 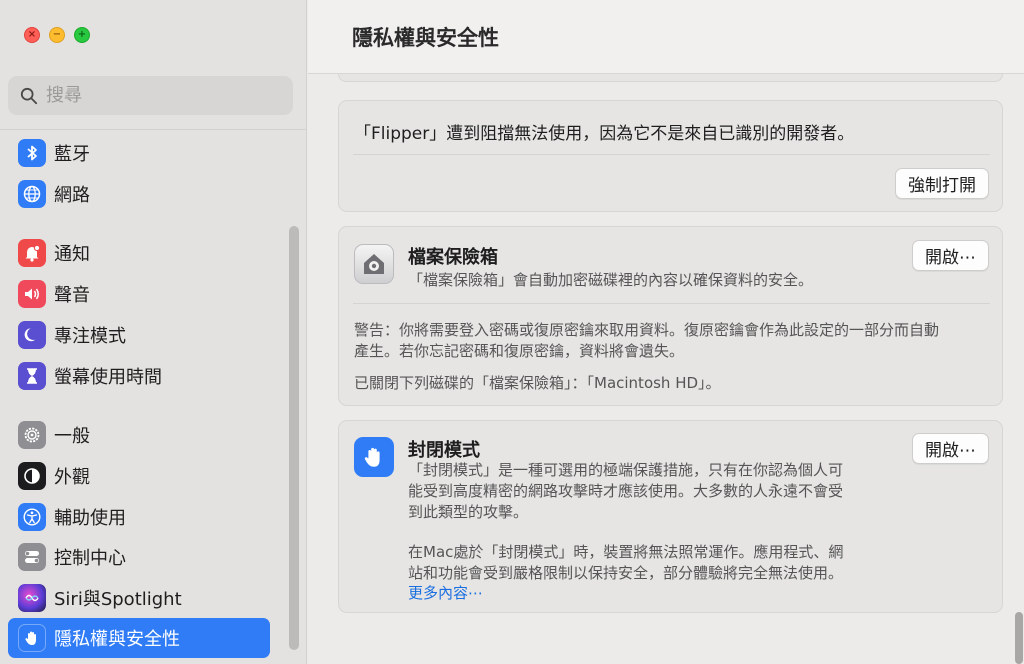 I want to click on learn-more-link: 更多內容⋯, so click(x=445, y=592).